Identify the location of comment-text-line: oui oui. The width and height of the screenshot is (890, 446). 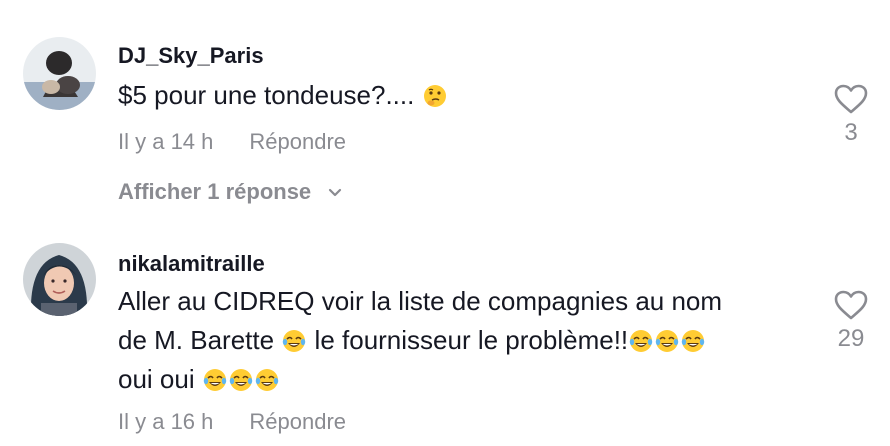
(463, 379).